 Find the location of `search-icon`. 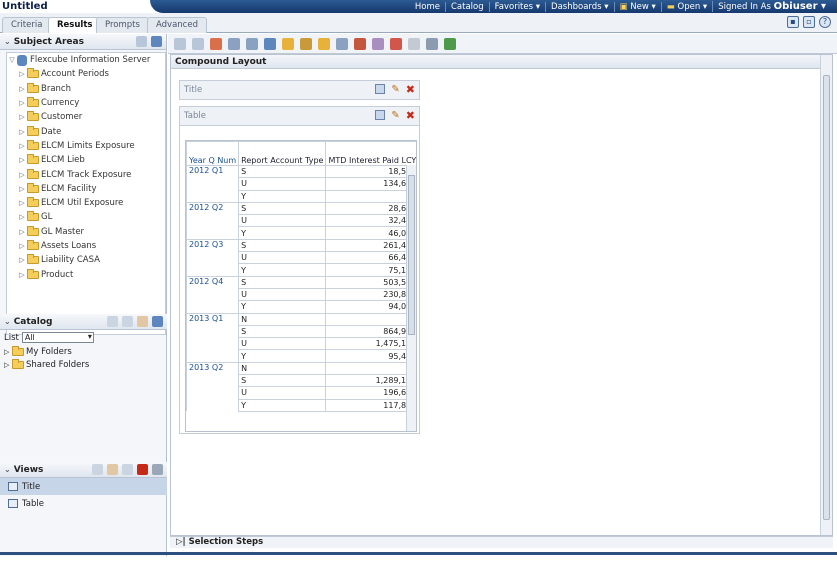

search-icon is located at coordinates (112, 321).